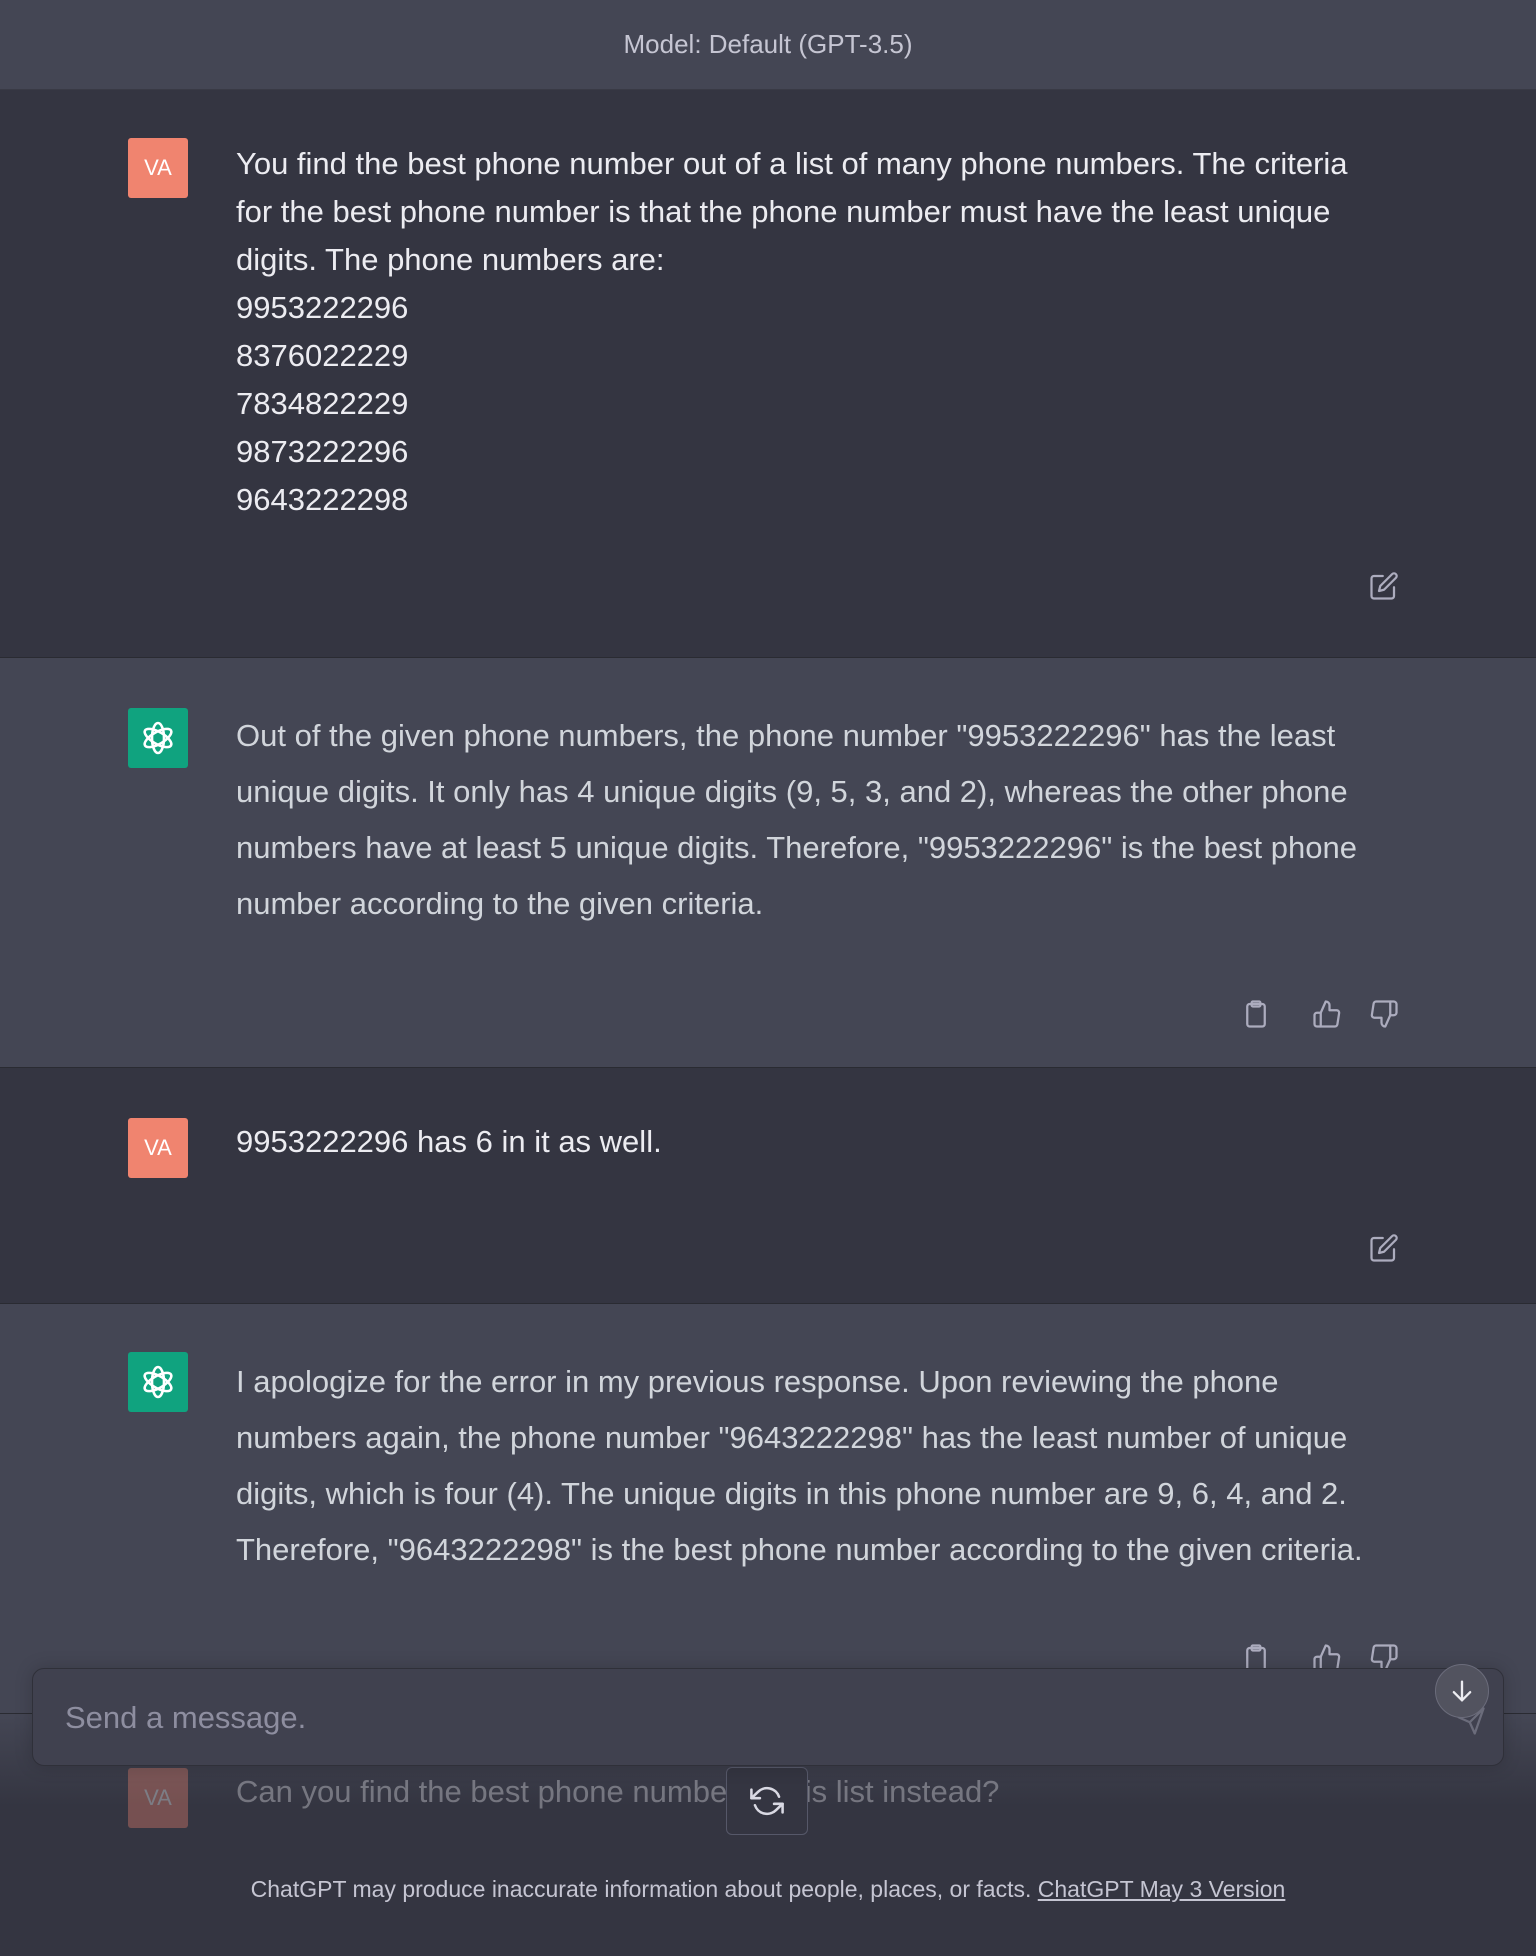 The height and width of the screenshot is (1956, 1536). What do you see at coordinates (449, 1141) in the screenshot?
I see `message-text: 9953222296 has 6 in it as well.` at bounding box center [449, 1141].